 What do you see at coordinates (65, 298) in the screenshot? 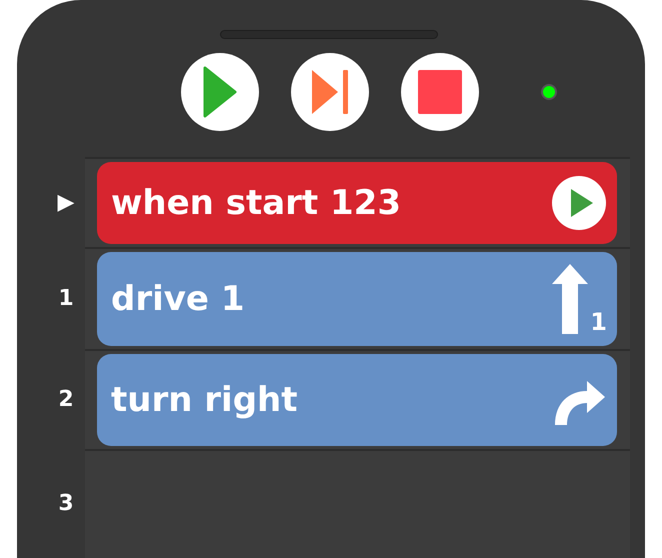
I see `line-number: 1` at bounding box center [65, 298].